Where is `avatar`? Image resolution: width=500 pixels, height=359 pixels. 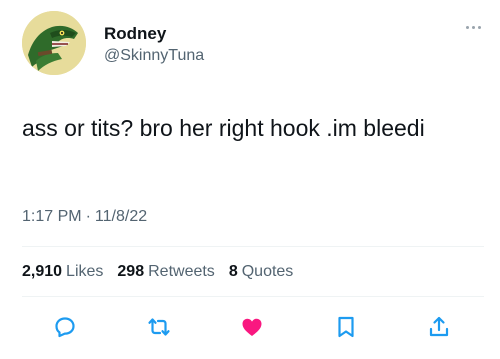 avatar is located at coordinates (54, 43).